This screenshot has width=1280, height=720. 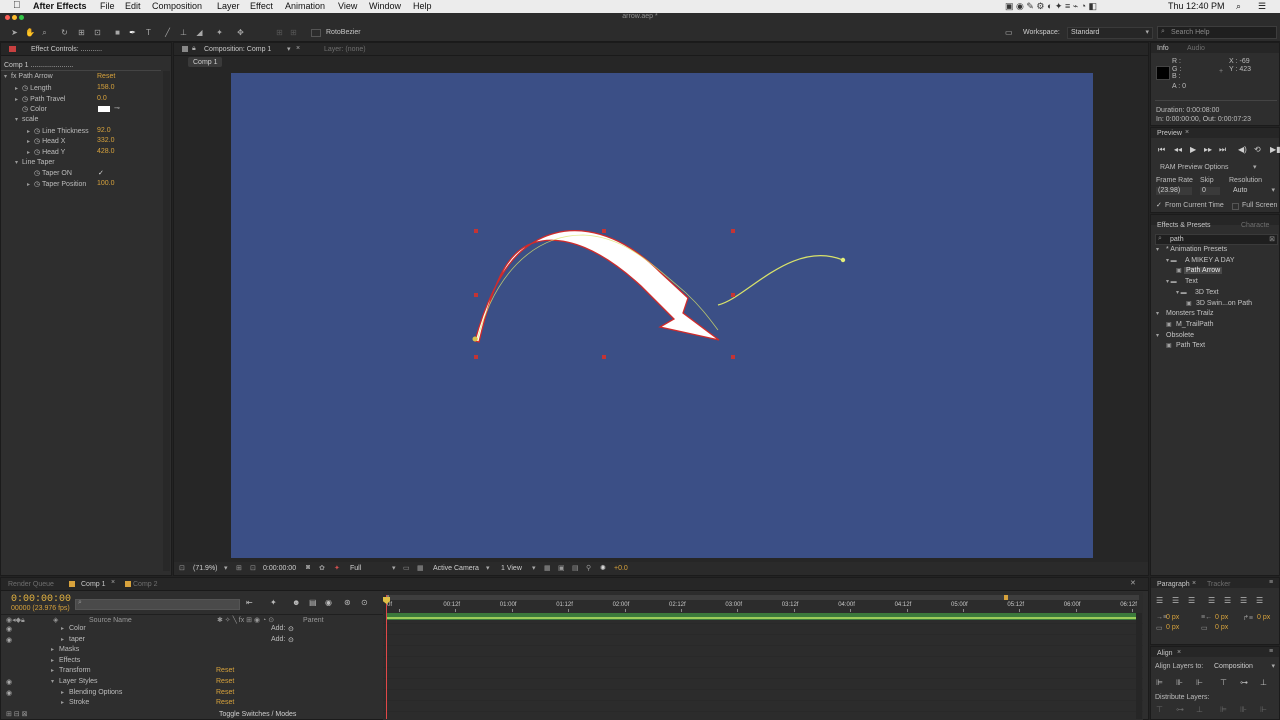 What do you see at coordinates (44, 32) in the screenshot?
I see `zoom-tool-icon: ⌕` at bounding box center [44, 32].